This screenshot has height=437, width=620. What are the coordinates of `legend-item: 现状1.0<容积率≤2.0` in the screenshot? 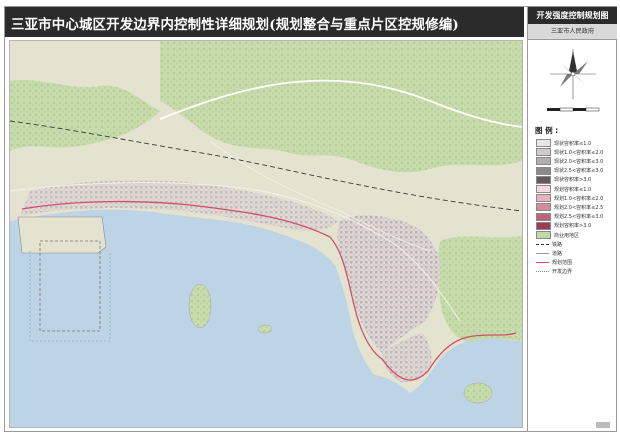 It's located at (570, 152).